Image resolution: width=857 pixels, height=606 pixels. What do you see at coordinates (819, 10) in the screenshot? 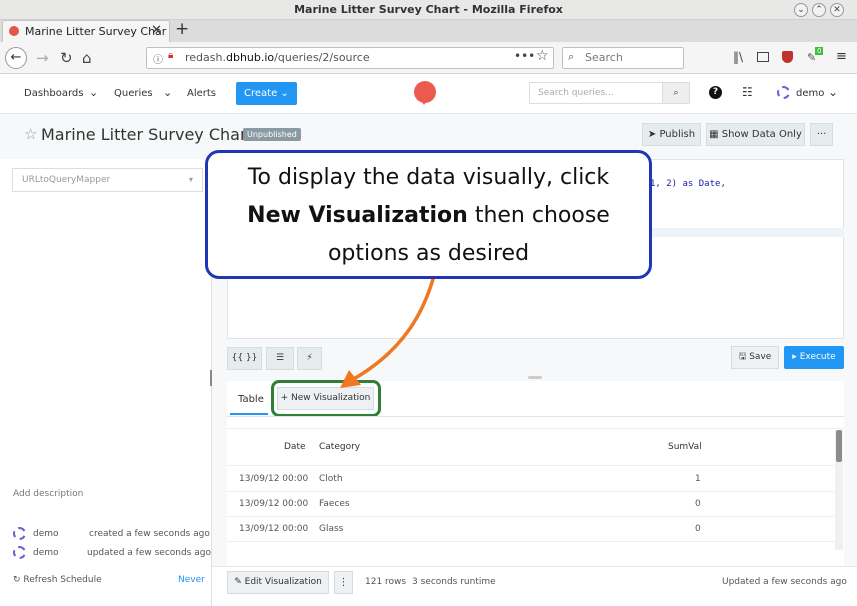
I see `maximize-icon: ⌃` at bounding box center [819, 10].